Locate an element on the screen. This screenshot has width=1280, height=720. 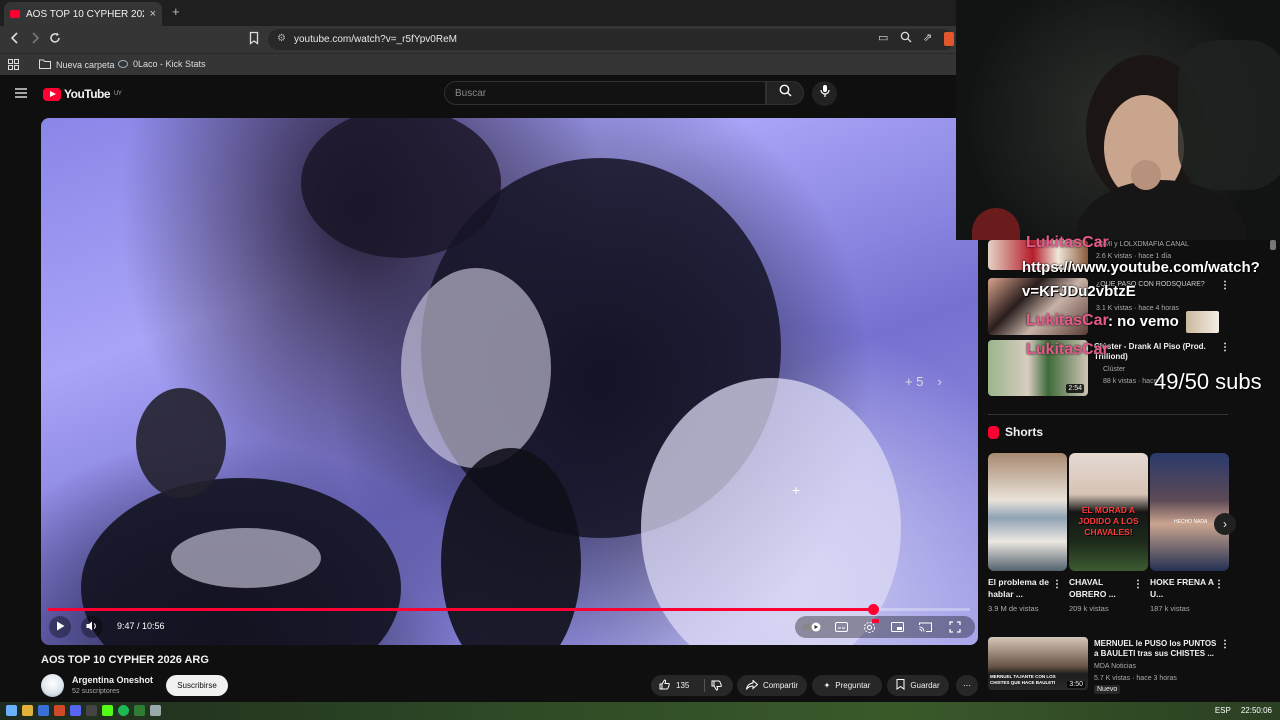
ask-button: ✦ Preguntar is located at coordinates (847, 685).